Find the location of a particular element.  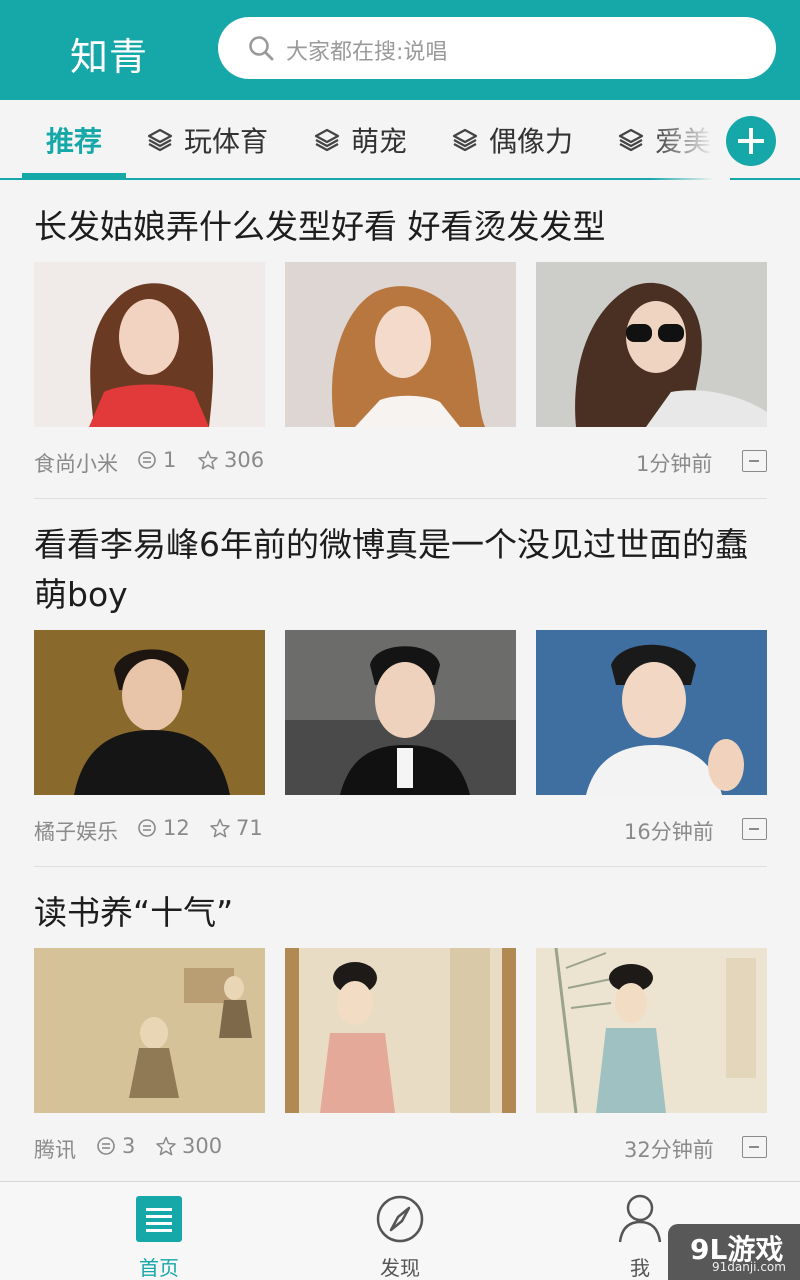

tab-label: 玩体育 is located at coordinates (226, 141).